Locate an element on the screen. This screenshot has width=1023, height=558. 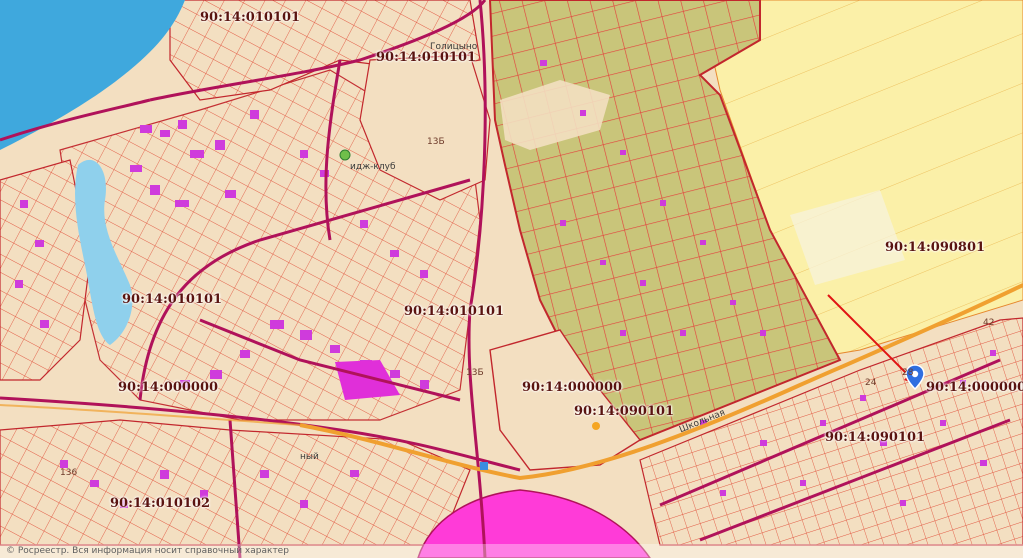
bus-stop-icon is located at coordinates (484, 466).